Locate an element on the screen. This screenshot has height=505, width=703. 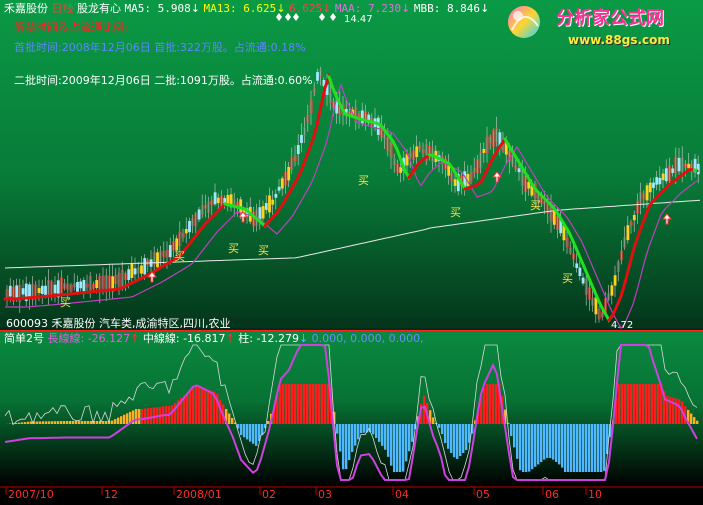
date-axis-label: 05 is located at coordinates (483, 494).